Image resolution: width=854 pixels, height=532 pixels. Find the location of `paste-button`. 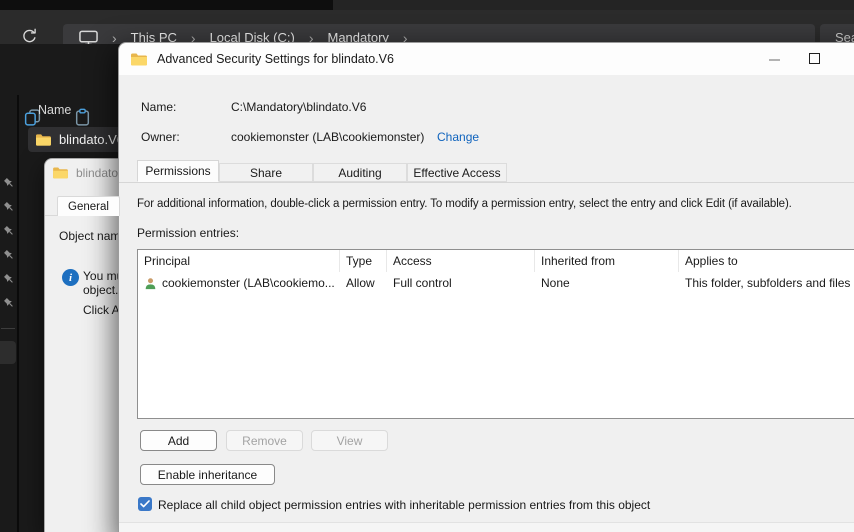

paste-button is located at coordinates (82, 117).